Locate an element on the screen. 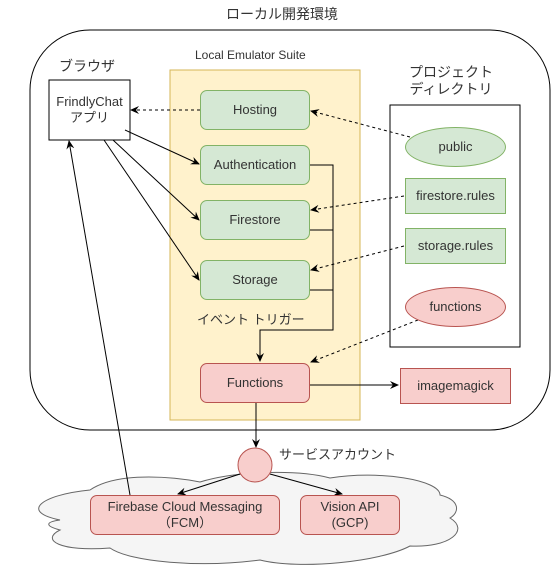 The width and height of the screenshot is (551, 571). local-env-title: ローカル開発環境 is located at coordinates (282, 14).